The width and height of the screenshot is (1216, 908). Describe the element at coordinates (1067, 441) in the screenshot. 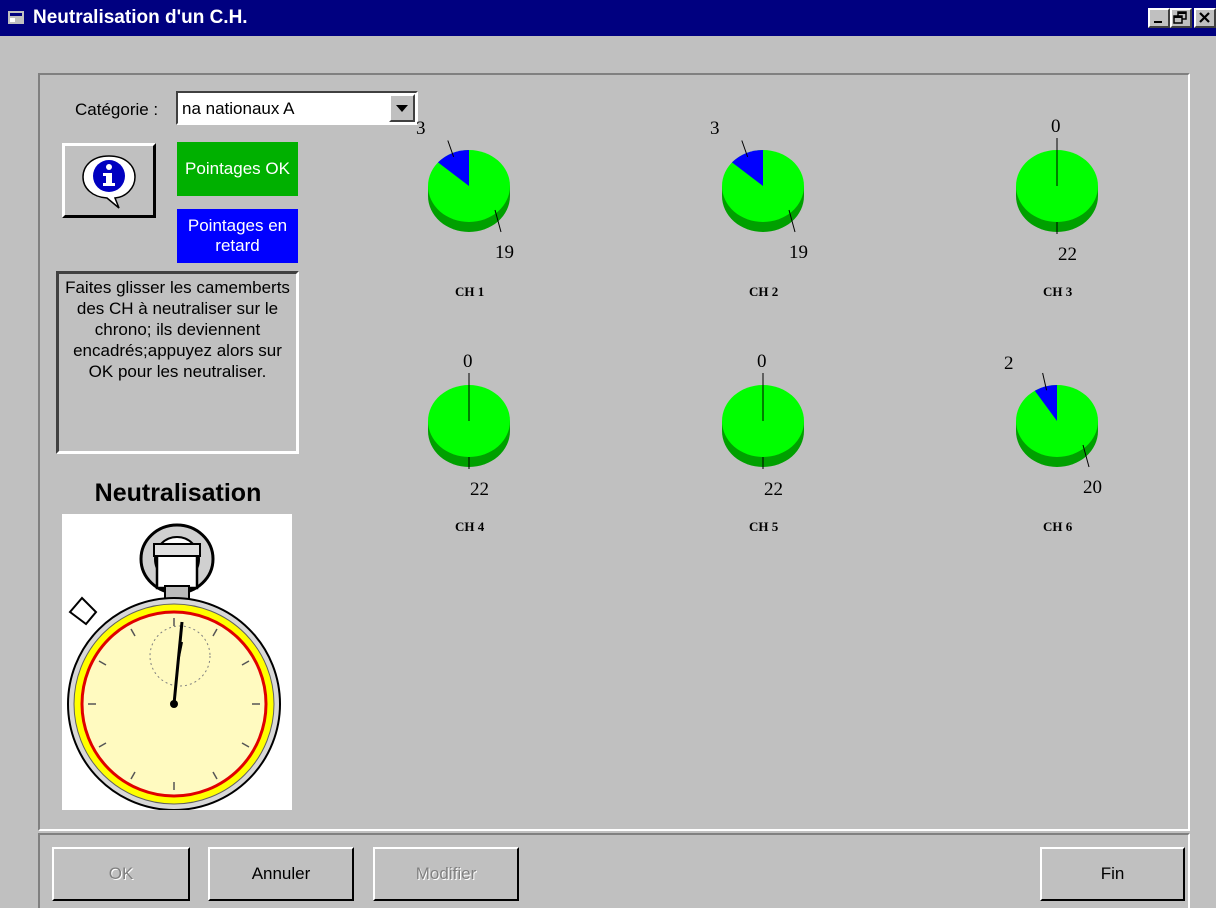

I see `pie-ch-6: 2 20 CH 6` at that location.